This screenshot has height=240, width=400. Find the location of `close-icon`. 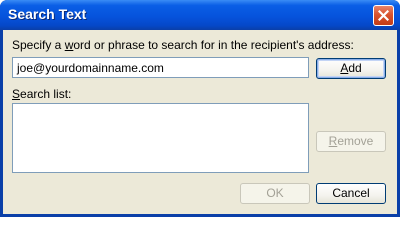

close-icon is located at coordinates (383, 15).